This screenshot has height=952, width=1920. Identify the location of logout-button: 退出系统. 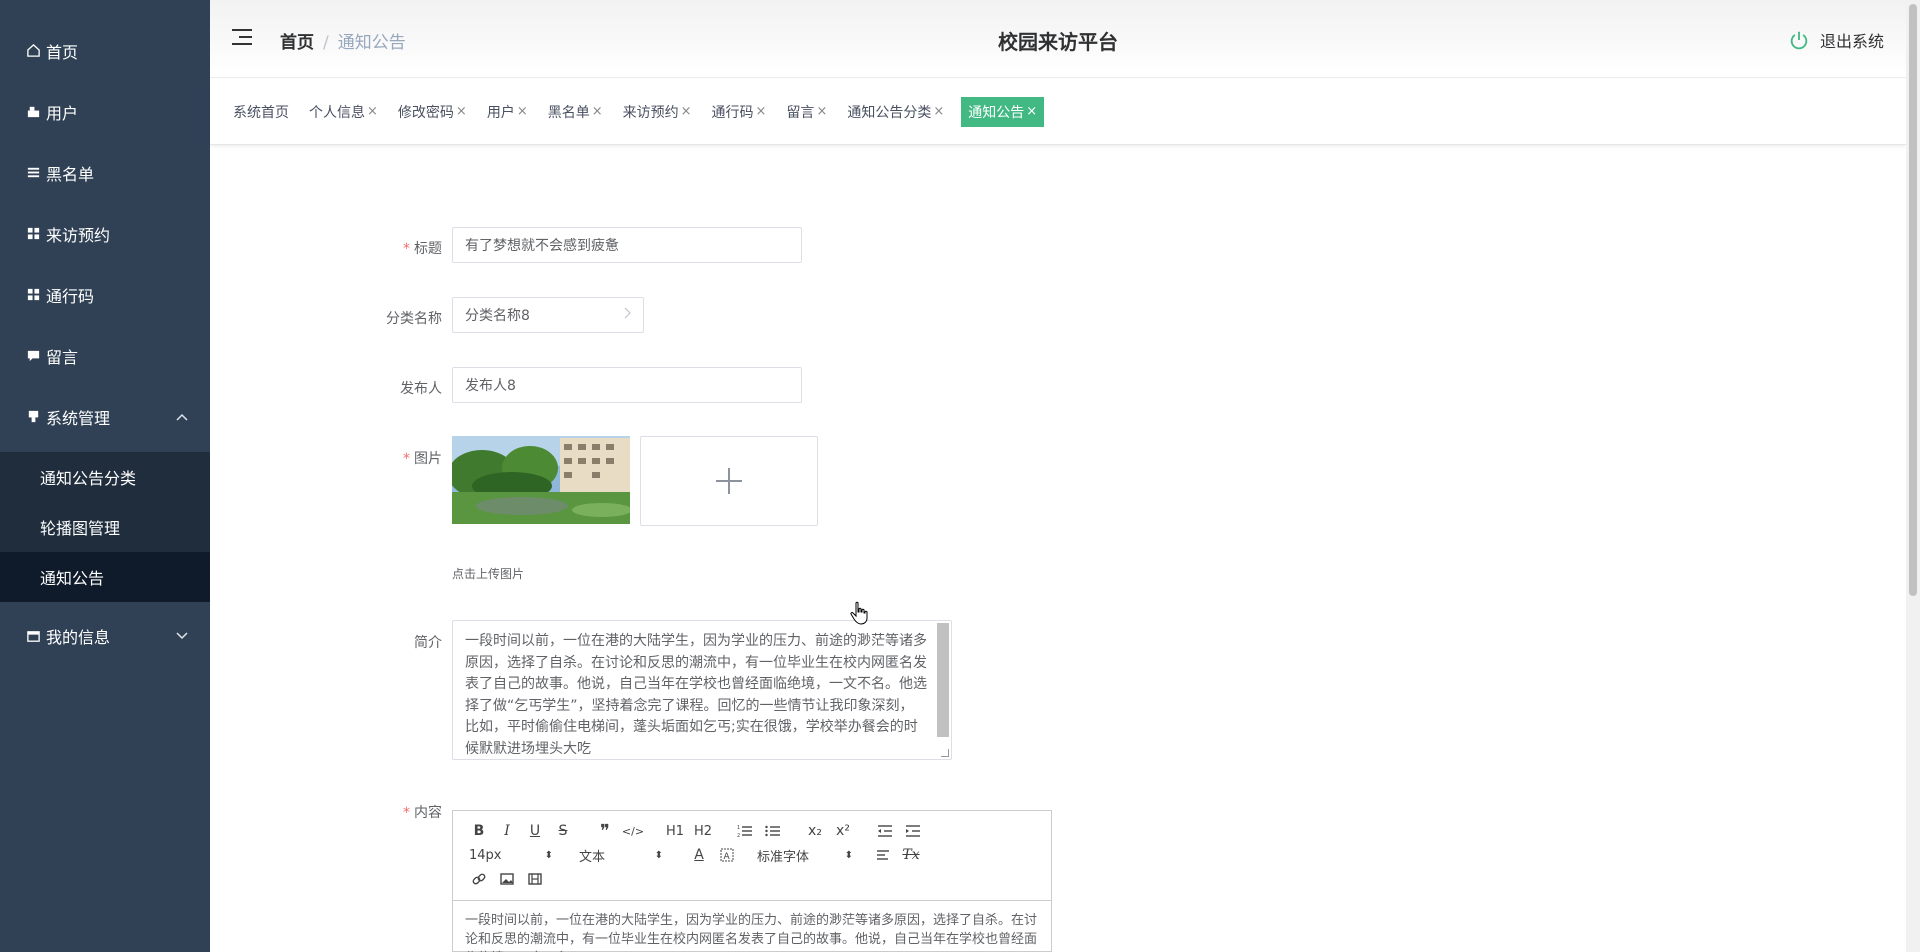
(1836, 40).